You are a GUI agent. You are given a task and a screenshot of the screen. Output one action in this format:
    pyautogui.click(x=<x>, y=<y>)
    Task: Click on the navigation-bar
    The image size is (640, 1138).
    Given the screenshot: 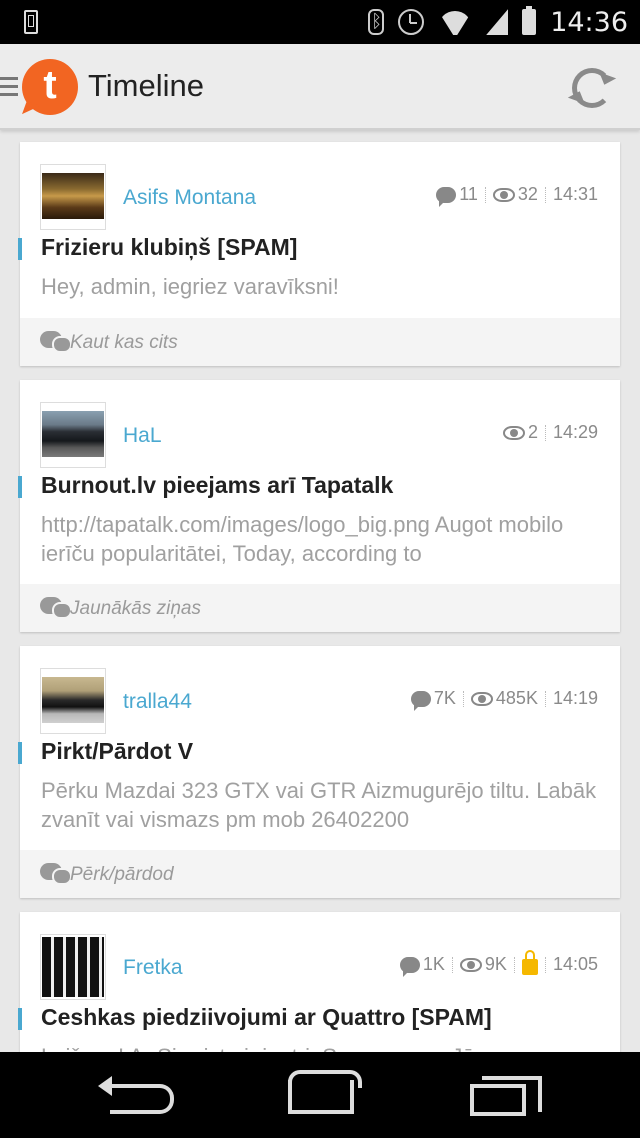 What is the action you would take?
    pyautogui.click(x=320, y=1095)
    